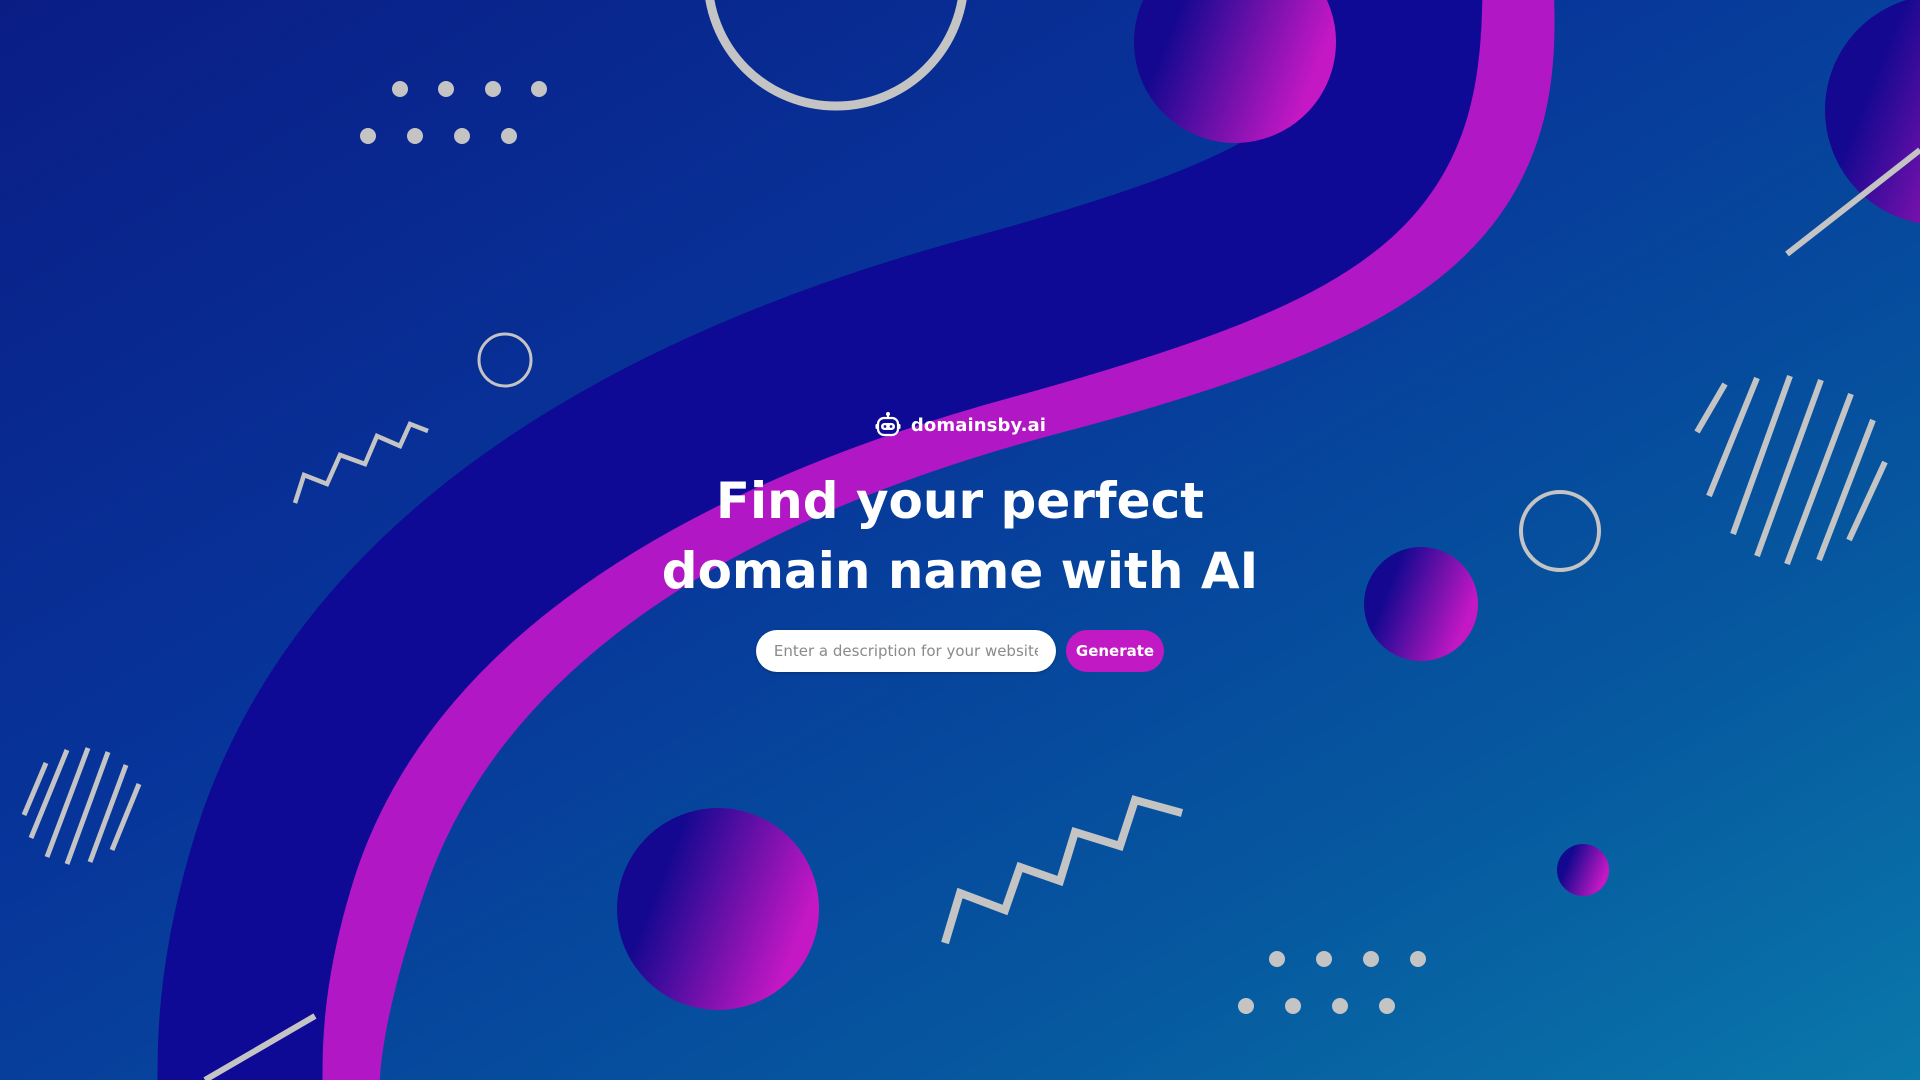 This screenshot has width=1920, height=1080. Describe the element at coordinates (1332, 982) in the screenshot. I see `dot-grid-bottom-right` at that location.